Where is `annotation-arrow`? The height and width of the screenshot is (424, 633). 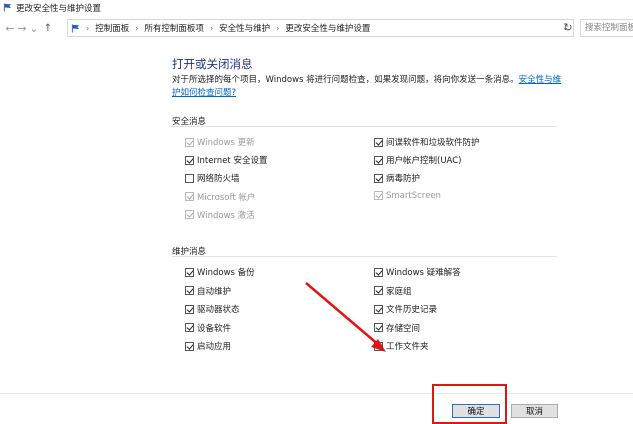 annotation-arrow is located at coordinates (345, 317).